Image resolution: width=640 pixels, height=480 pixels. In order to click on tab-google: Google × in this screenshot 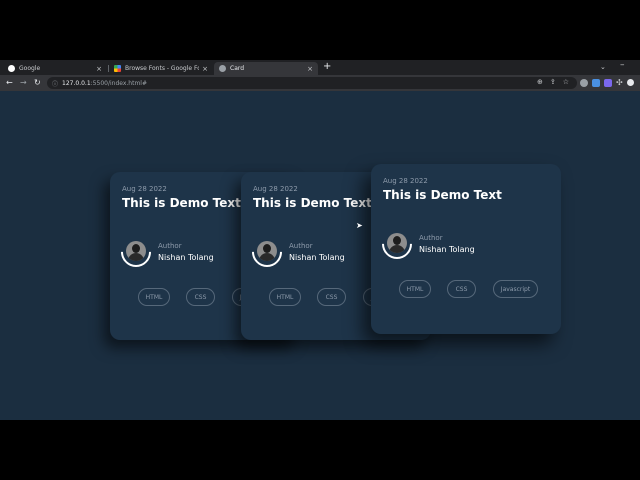, I will do `click(55, 68)`.